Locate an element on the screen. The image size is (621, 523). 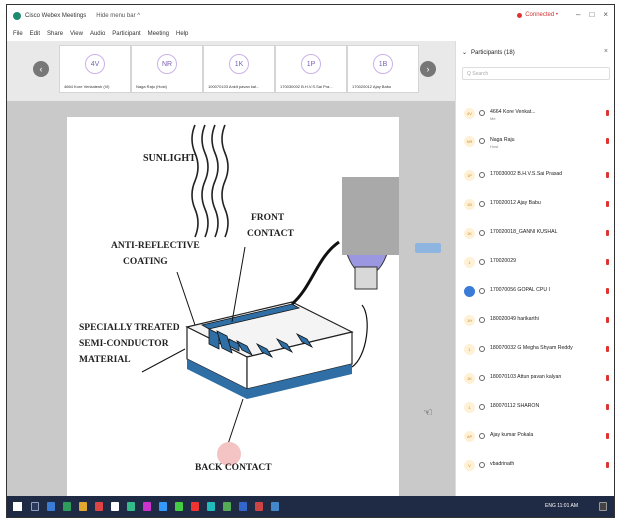
participant-row: 1P 170030002 B.H.V.S.Sai Prasad is located at coordinates (535, 176).